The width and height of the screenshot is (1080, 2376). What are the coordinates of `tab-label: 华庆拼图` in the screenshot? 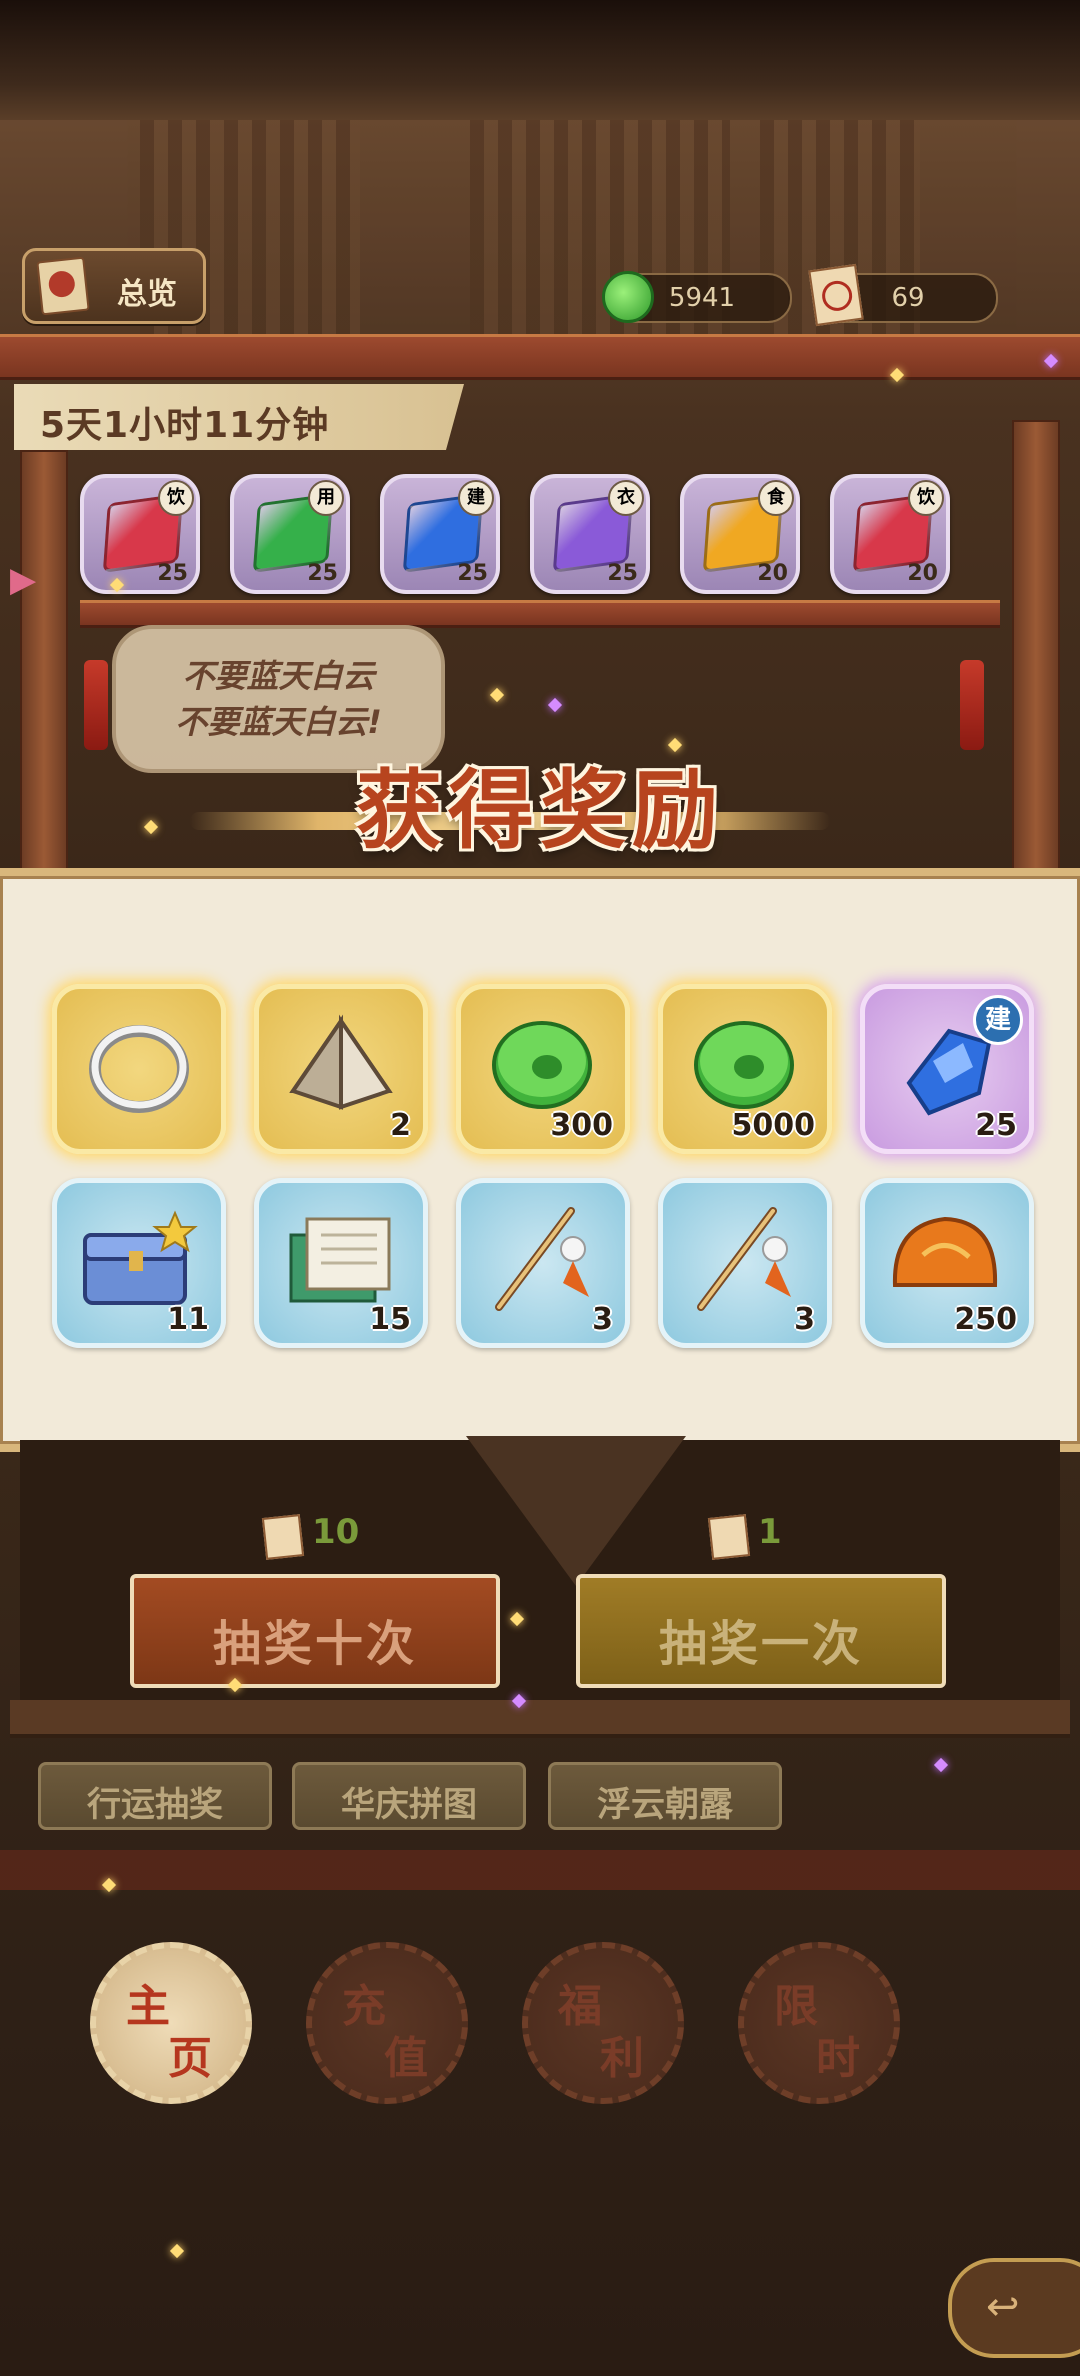 It's located at (409, 1805).